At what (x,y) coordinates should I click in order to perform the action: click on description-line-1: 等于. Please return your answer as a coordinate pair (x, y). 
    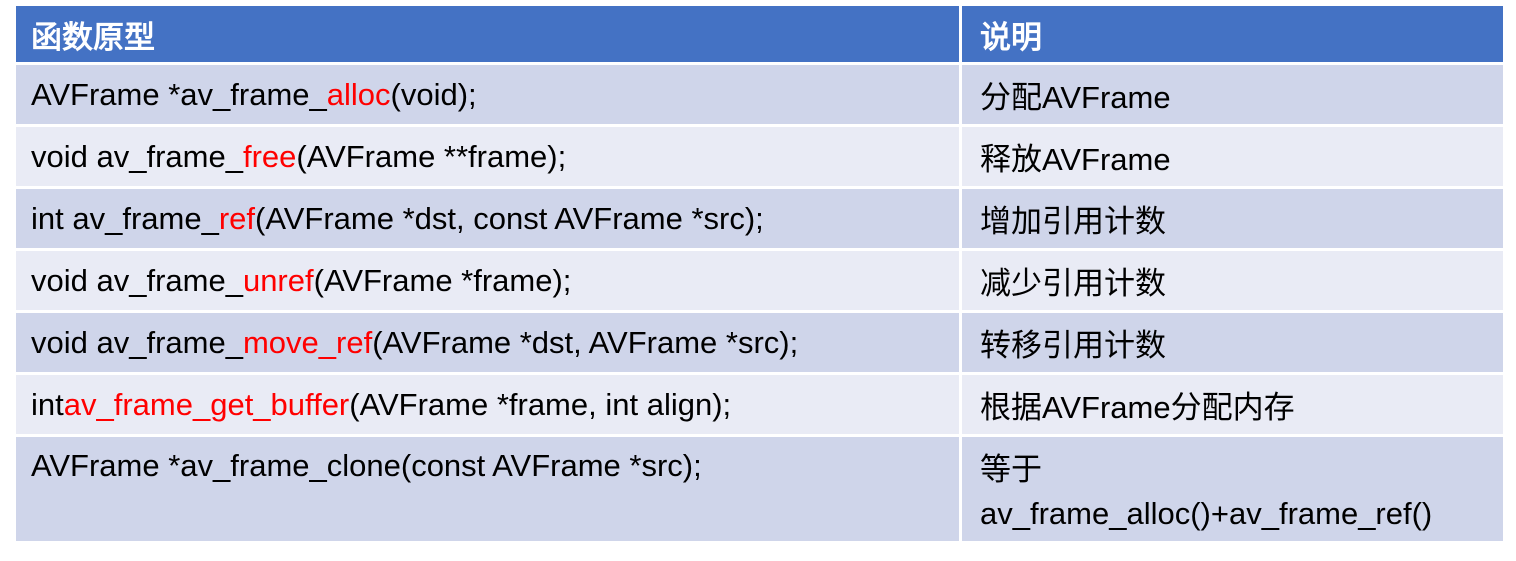
    Looking at the image, I should click on (1011, 469).